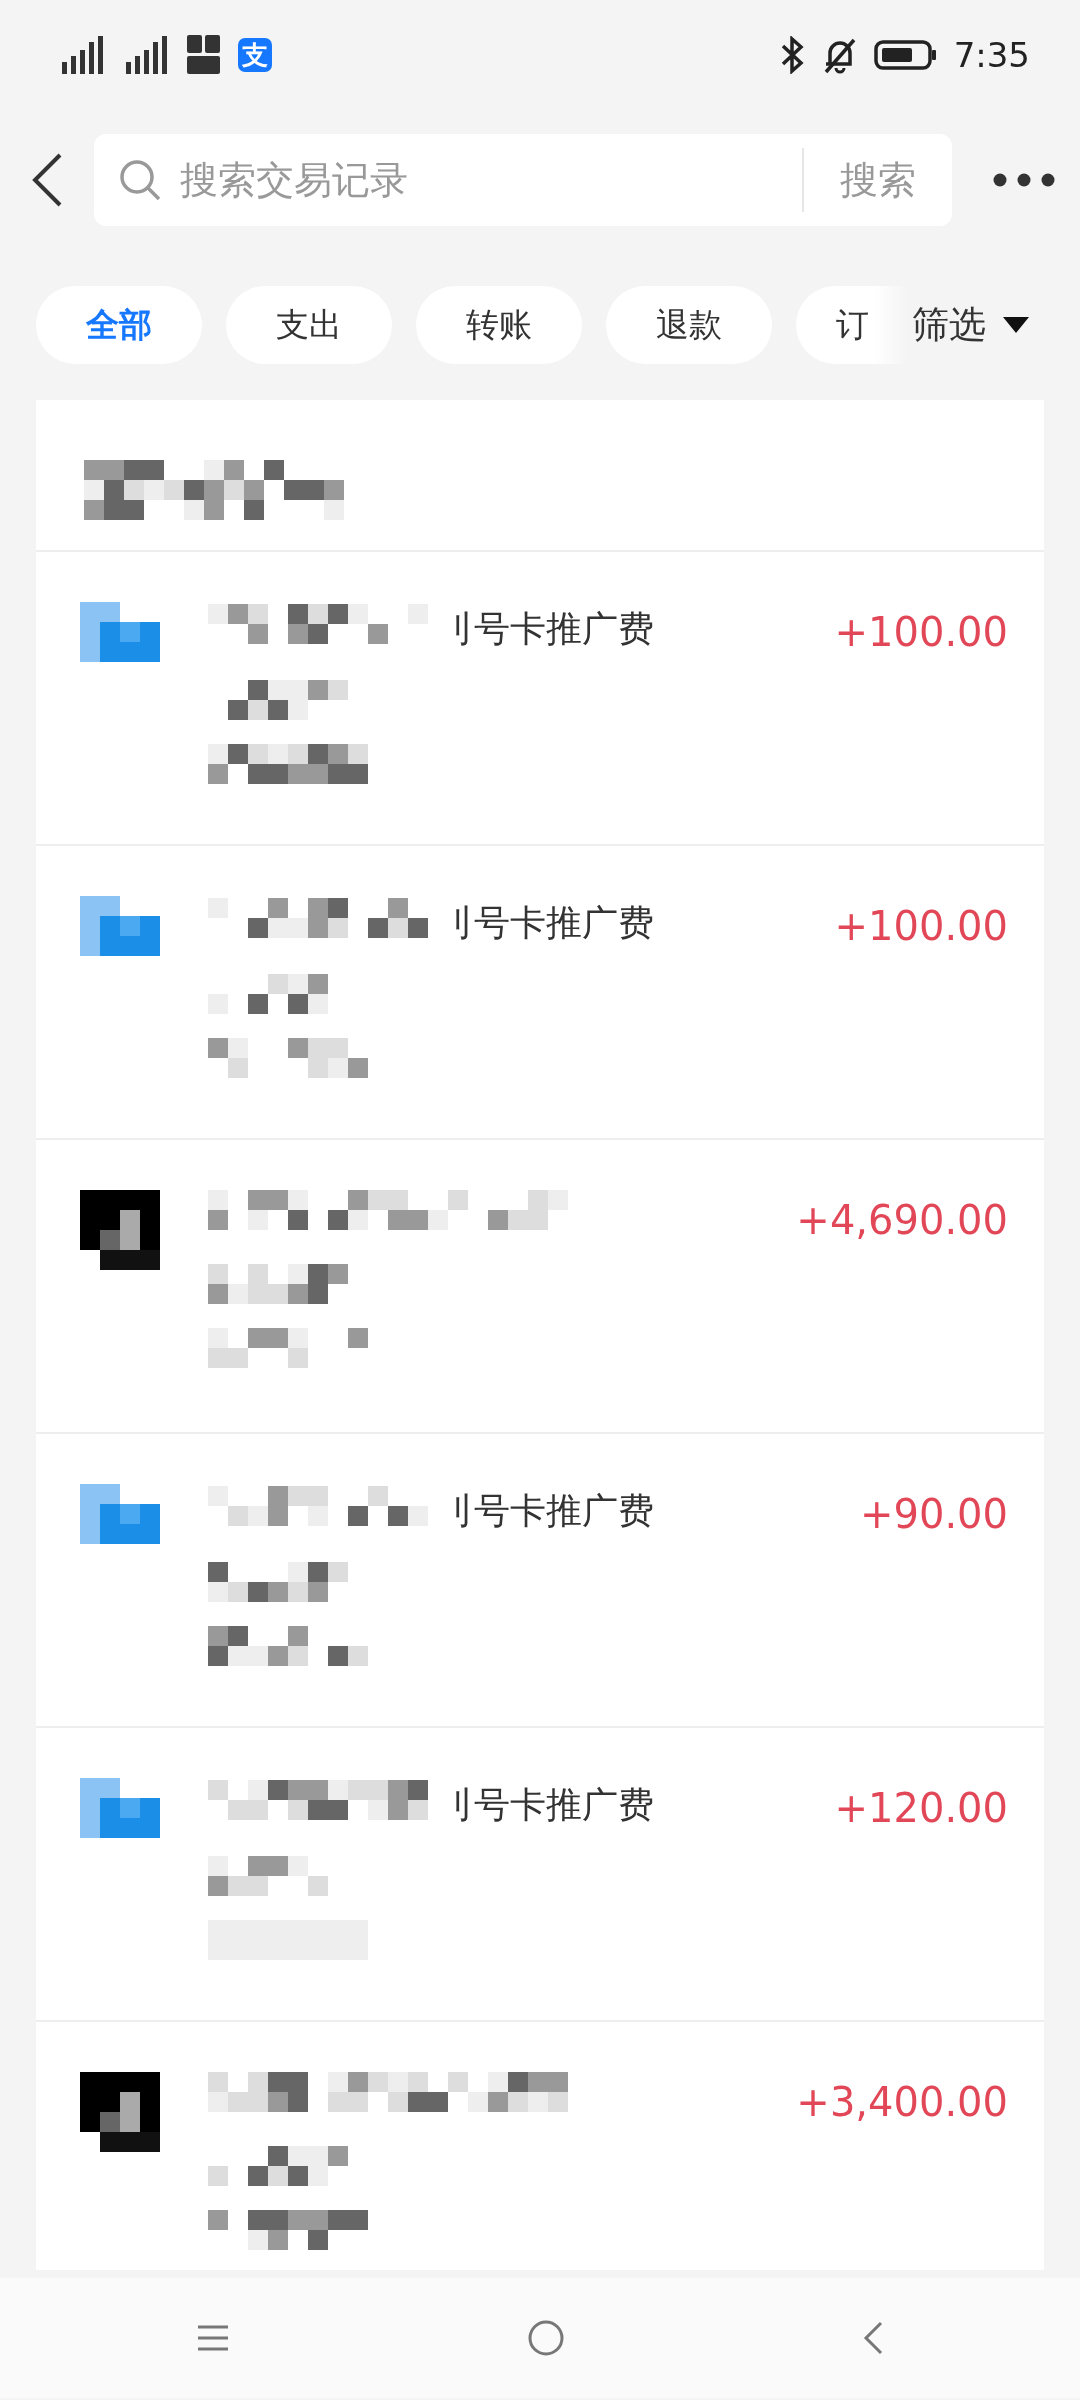 Image resolution: width=1080 pixels, height=2400 pixels. Describe the element at coordinates (1016, 325) in the screenshot. I see `caret-icon` at that location.